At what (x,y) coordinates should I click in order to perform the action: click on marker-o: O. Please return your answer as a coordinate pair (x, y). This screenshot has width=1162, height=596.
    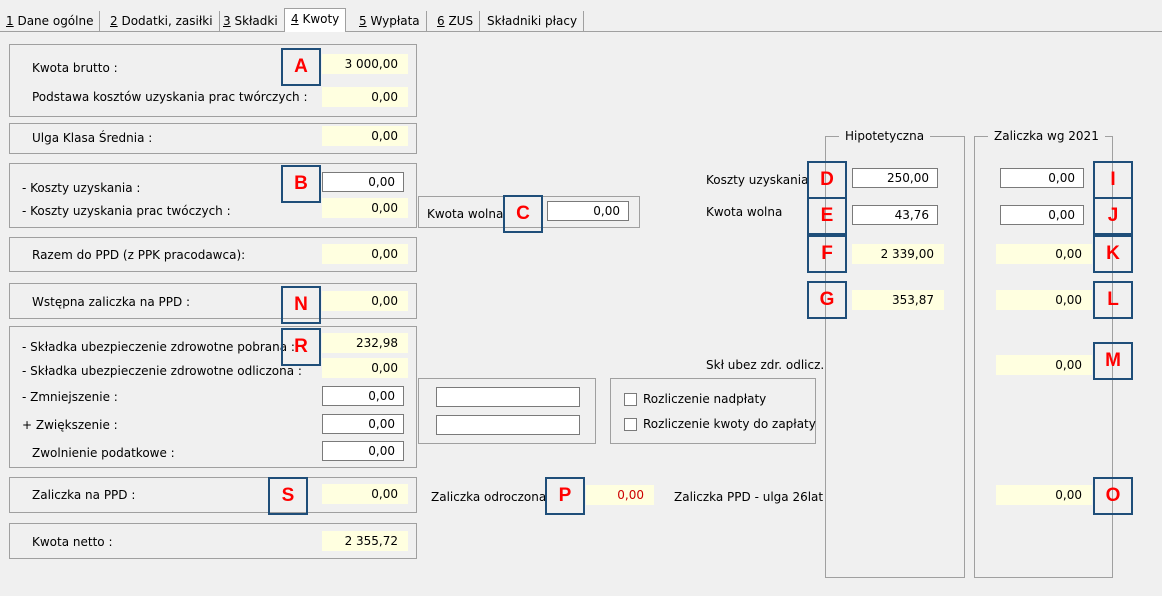
    Looking at the image, I should click on (1113, 496).